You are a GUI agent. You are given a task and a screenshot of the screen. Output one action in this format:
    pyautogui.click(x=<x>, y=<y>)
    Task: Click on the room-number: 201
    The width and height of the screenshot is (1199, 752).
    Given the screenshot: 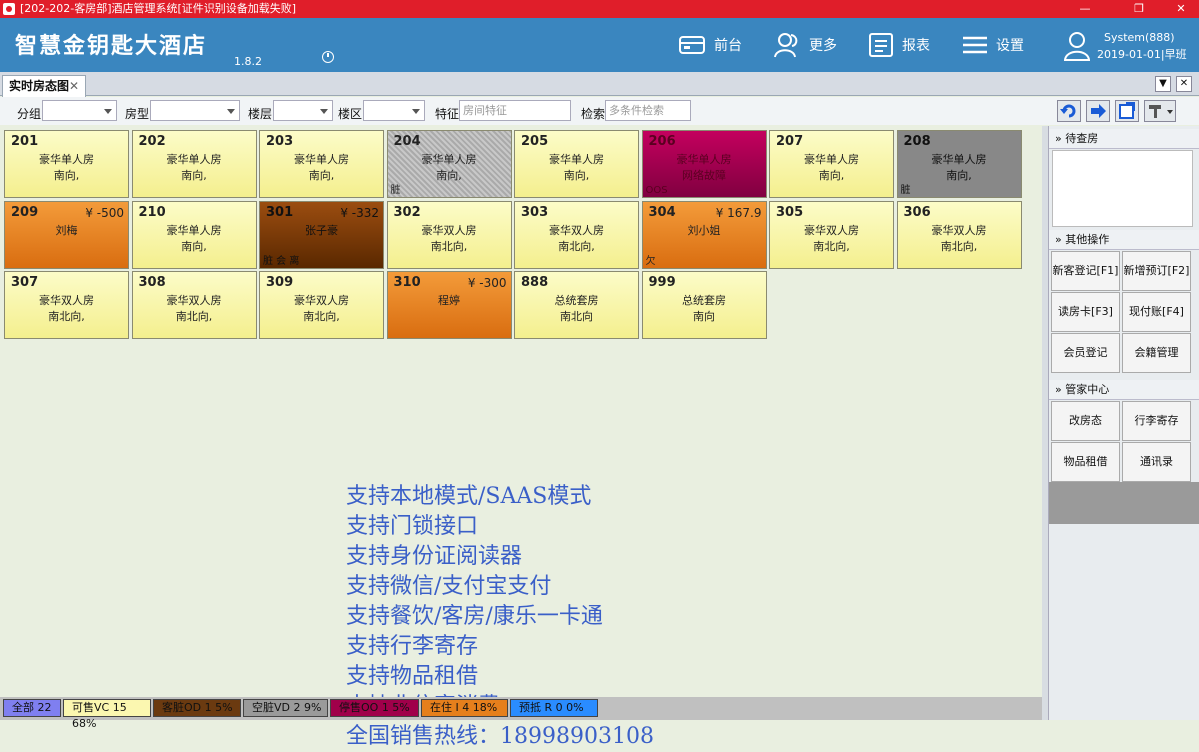 What is the action you would take?
    pyautogui.click(x=25, y=141)
    